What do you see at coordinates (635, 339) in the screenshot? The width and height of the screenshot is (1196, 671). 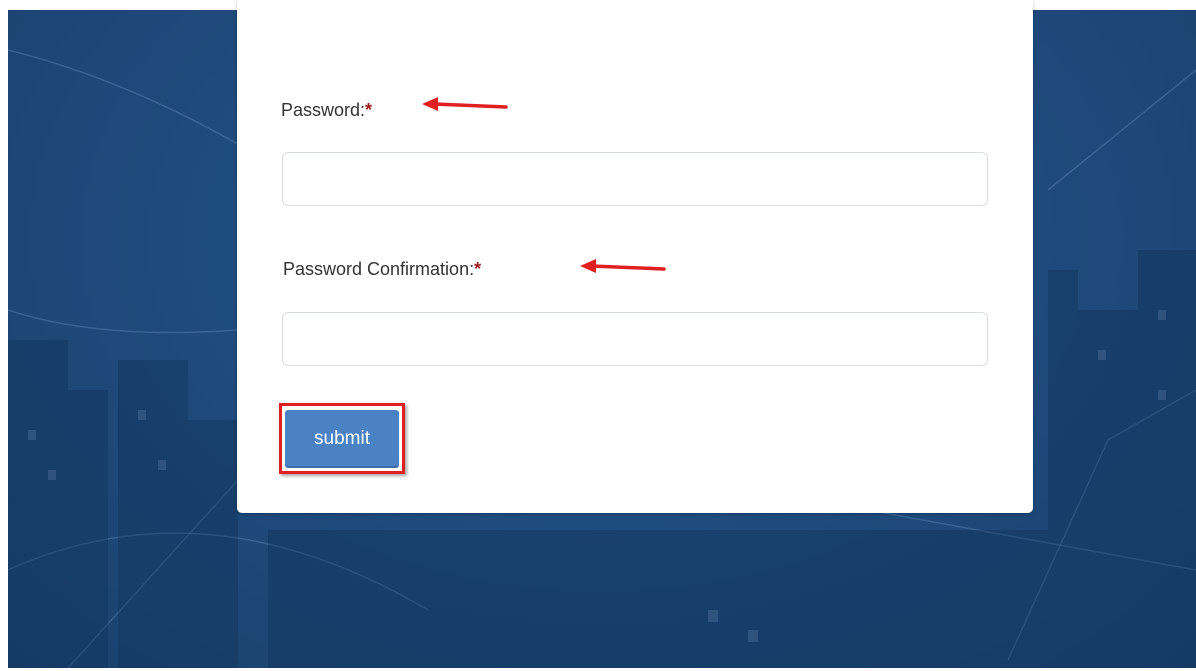 I see `password-confirmation-field` at bounding box center [635, 339].